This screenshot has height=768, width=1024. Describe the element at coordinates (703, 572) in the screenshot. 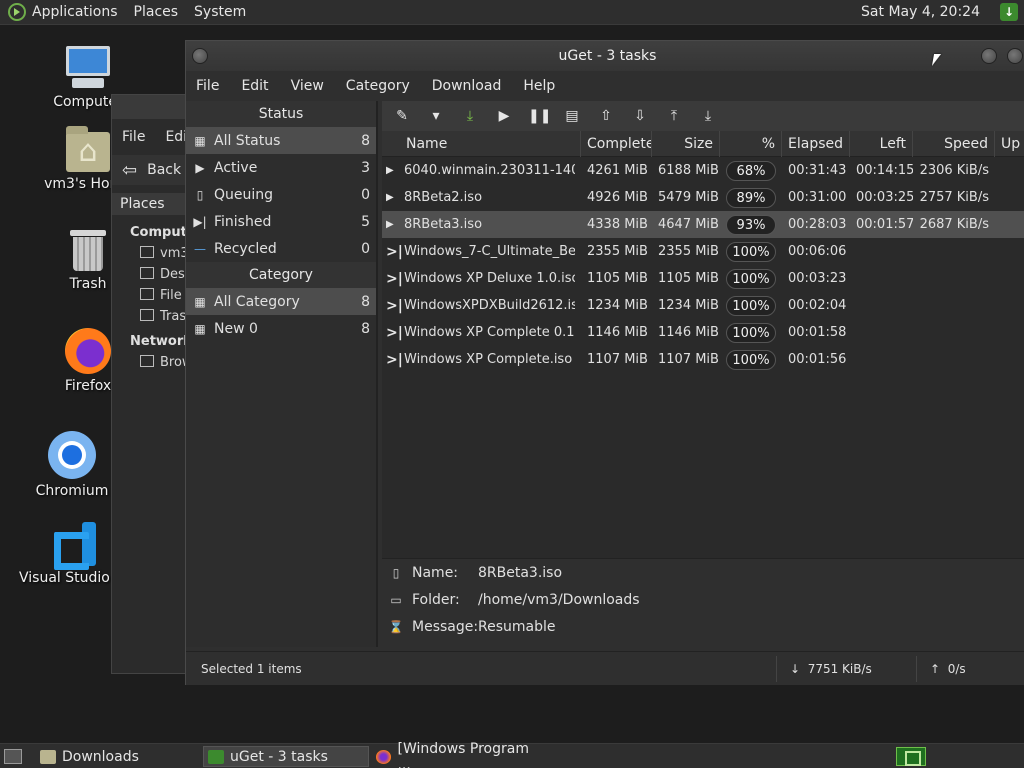

I see `detail-name-row: ▯ Name: 8RBeta3.iso` at that location.